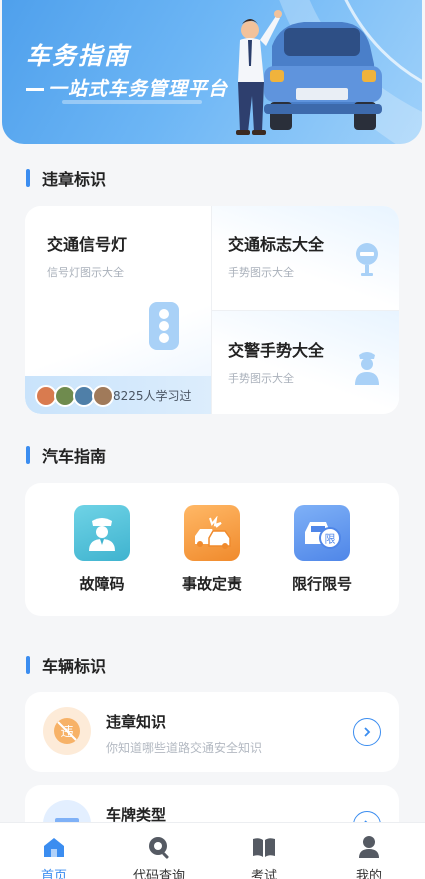 This screenshot has width=425, height=879. What do you see at coordinates (321, 584) in the screenshot?
I see `guide-label: 限行限号` at bounding box center [321, 584].